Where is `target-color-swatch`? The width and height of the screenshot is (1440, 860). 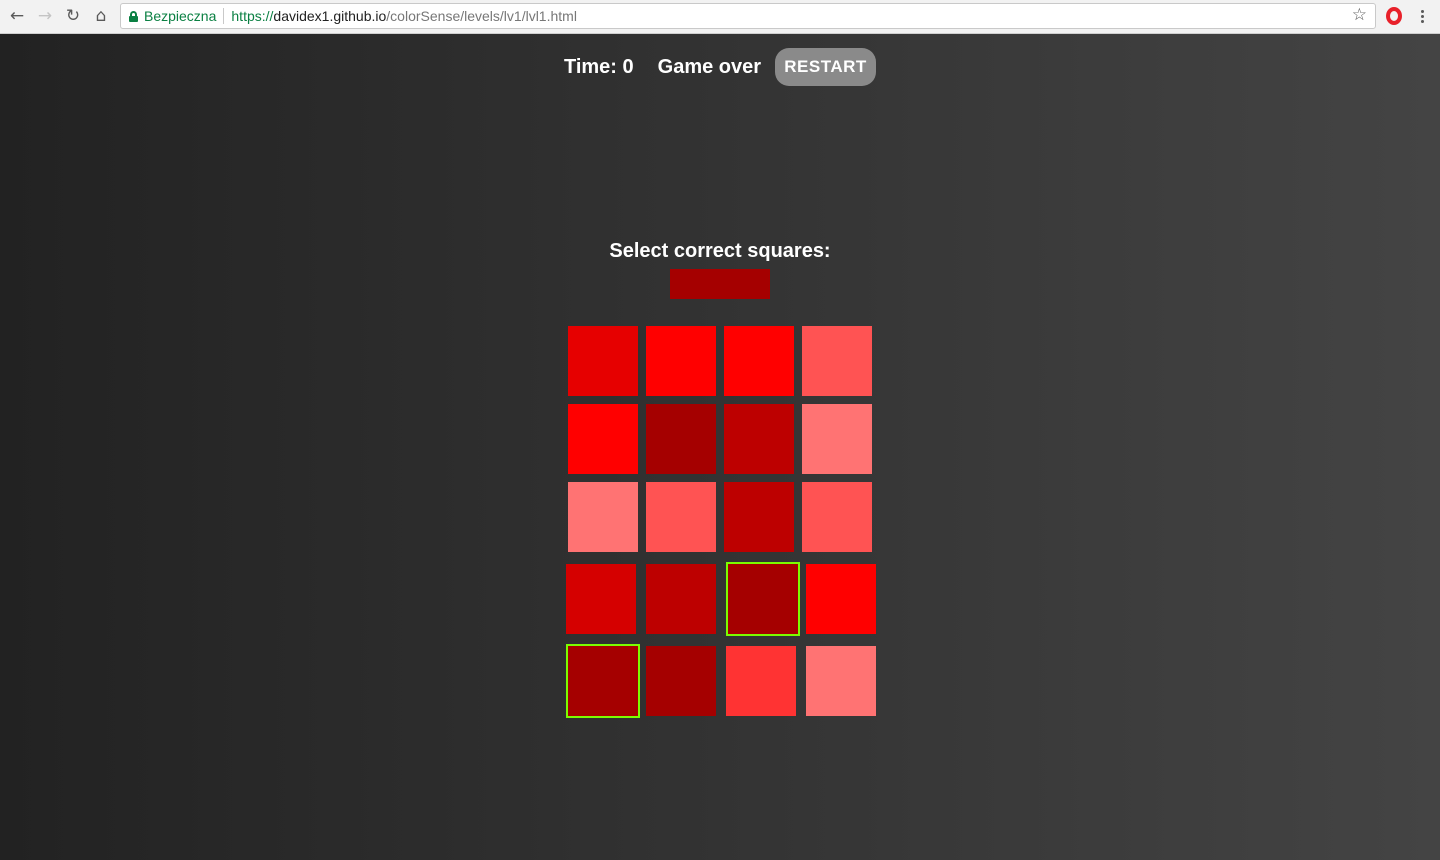
target-color-swatch is located at coordinates (720, 284).